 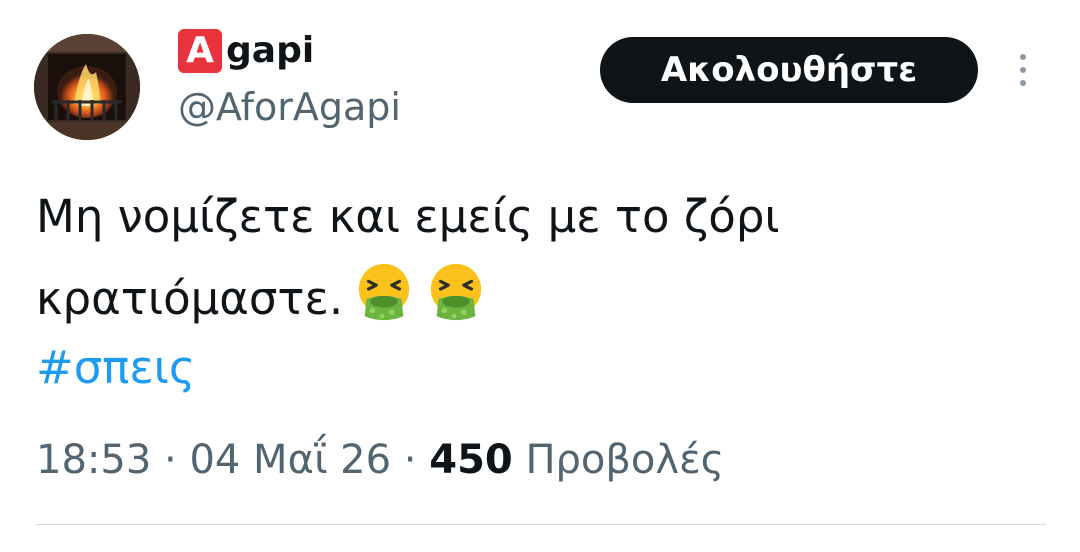 What do you see at coordinates (471, 460) in the screenshot?
I see `views-count: 450` at bounding box center [471, 460].